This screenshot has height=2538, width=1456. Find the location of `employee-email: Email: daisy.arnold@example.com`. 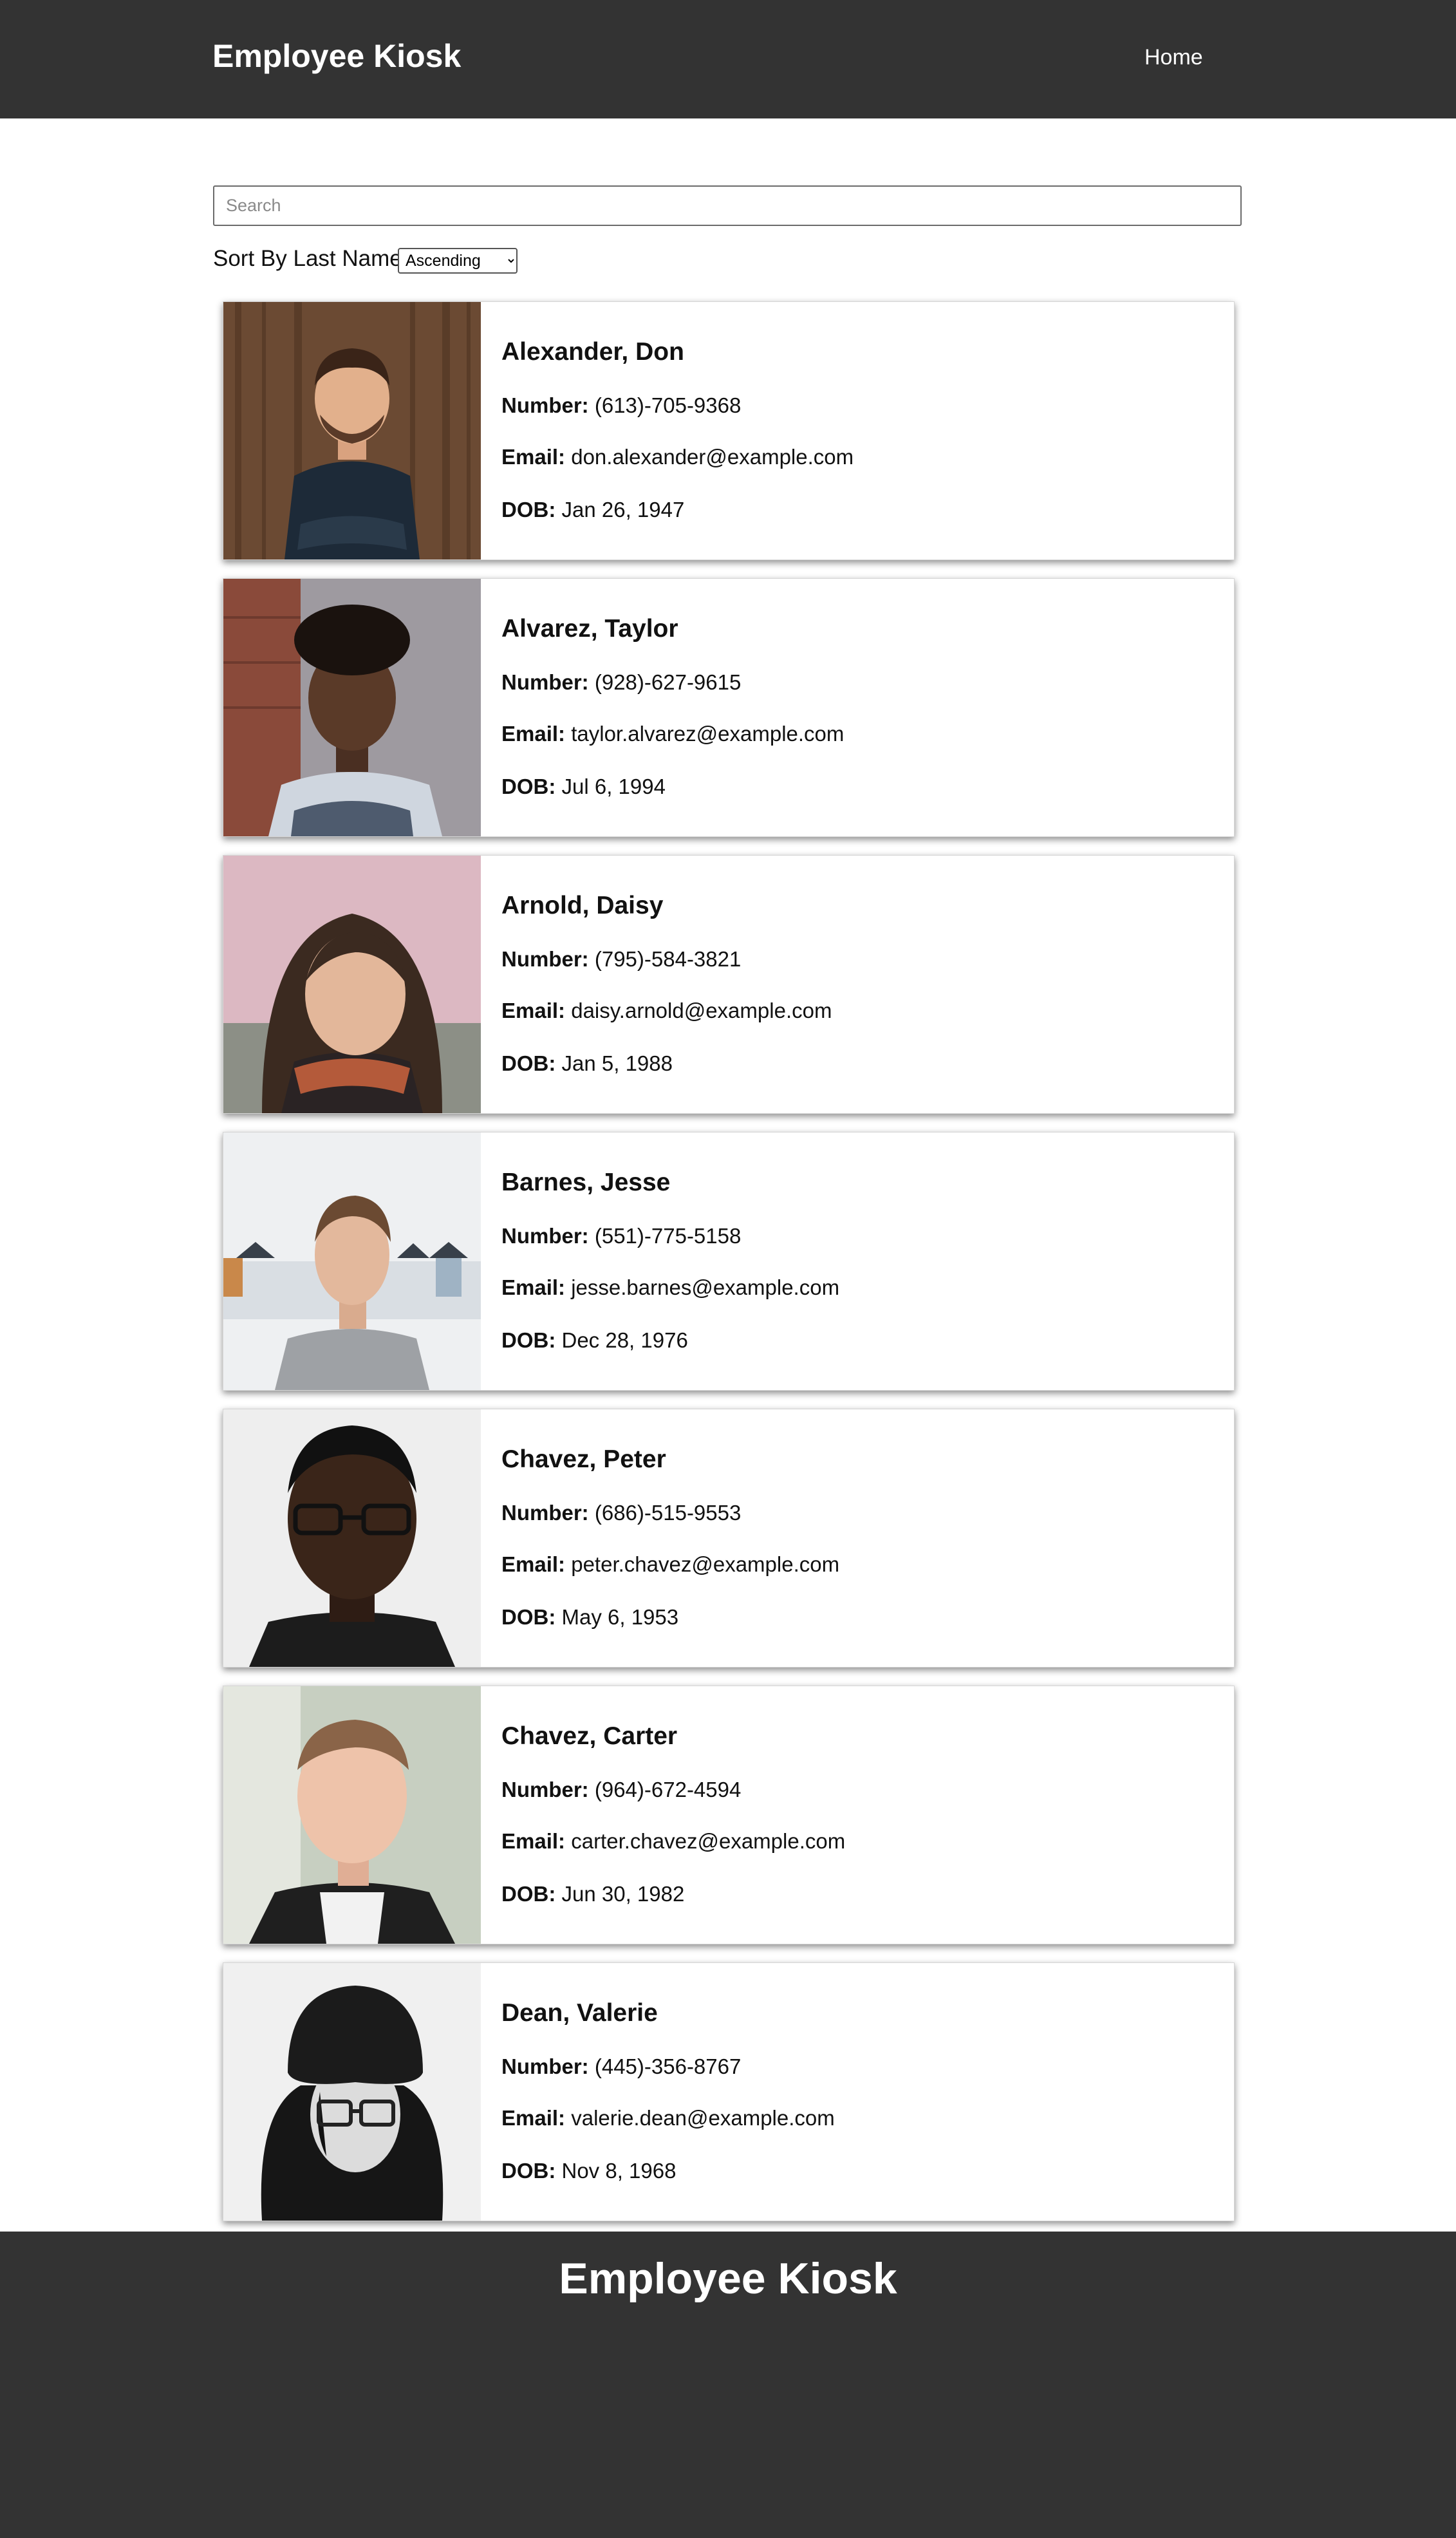

employee-email: Email: daisy.arnold@example.com is located at coordinates (666, 1011).